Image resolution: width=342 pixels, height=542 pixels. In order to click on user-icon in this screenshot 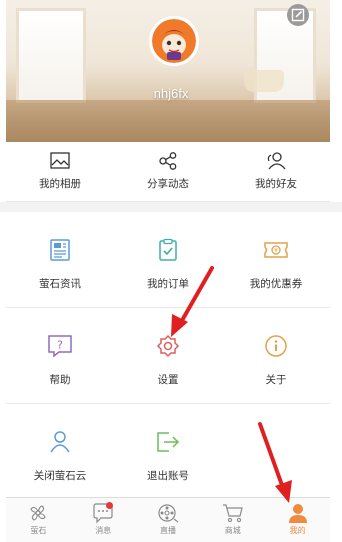, I will do `click(297, 513)`.